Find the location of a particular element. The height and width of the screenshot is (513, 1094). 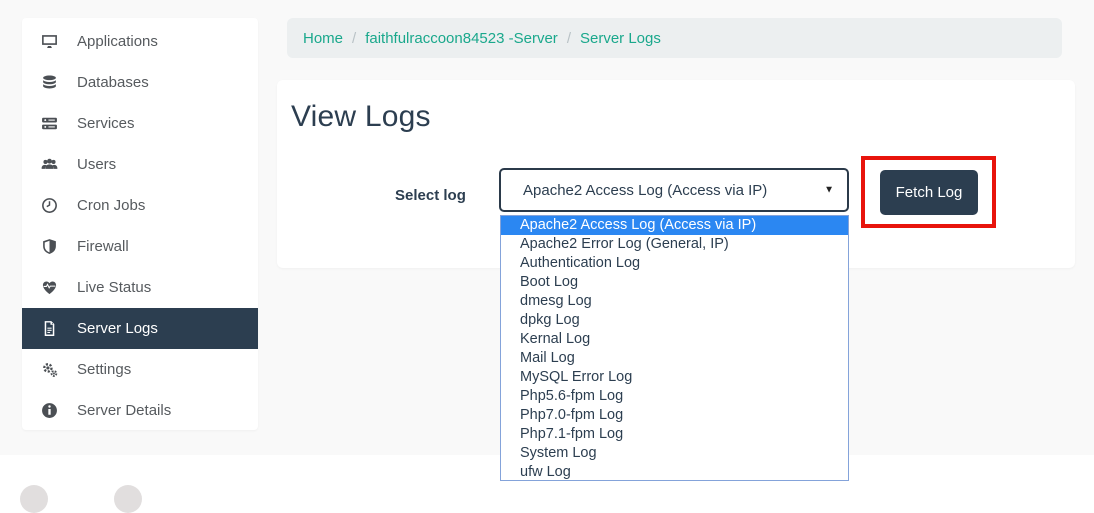

sidebar-item-cron-jobs: Cron Jobs is located at coordinates (140, 205).